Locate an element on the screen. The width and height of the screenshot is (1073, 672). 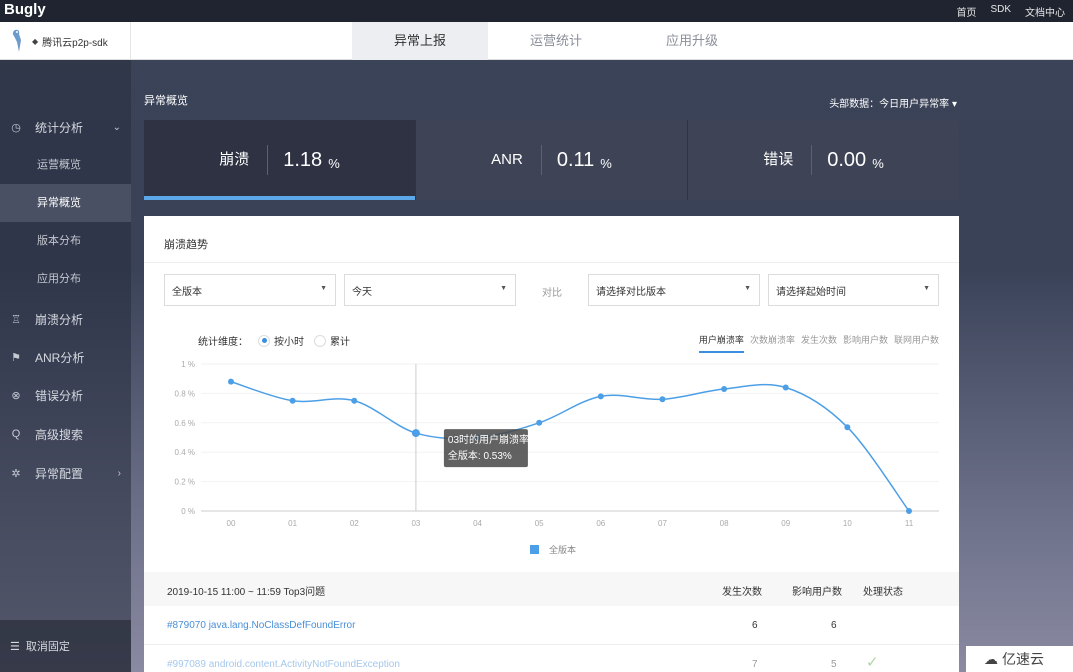
stat-label: 崩溃 is located at coordinates (244, 160).